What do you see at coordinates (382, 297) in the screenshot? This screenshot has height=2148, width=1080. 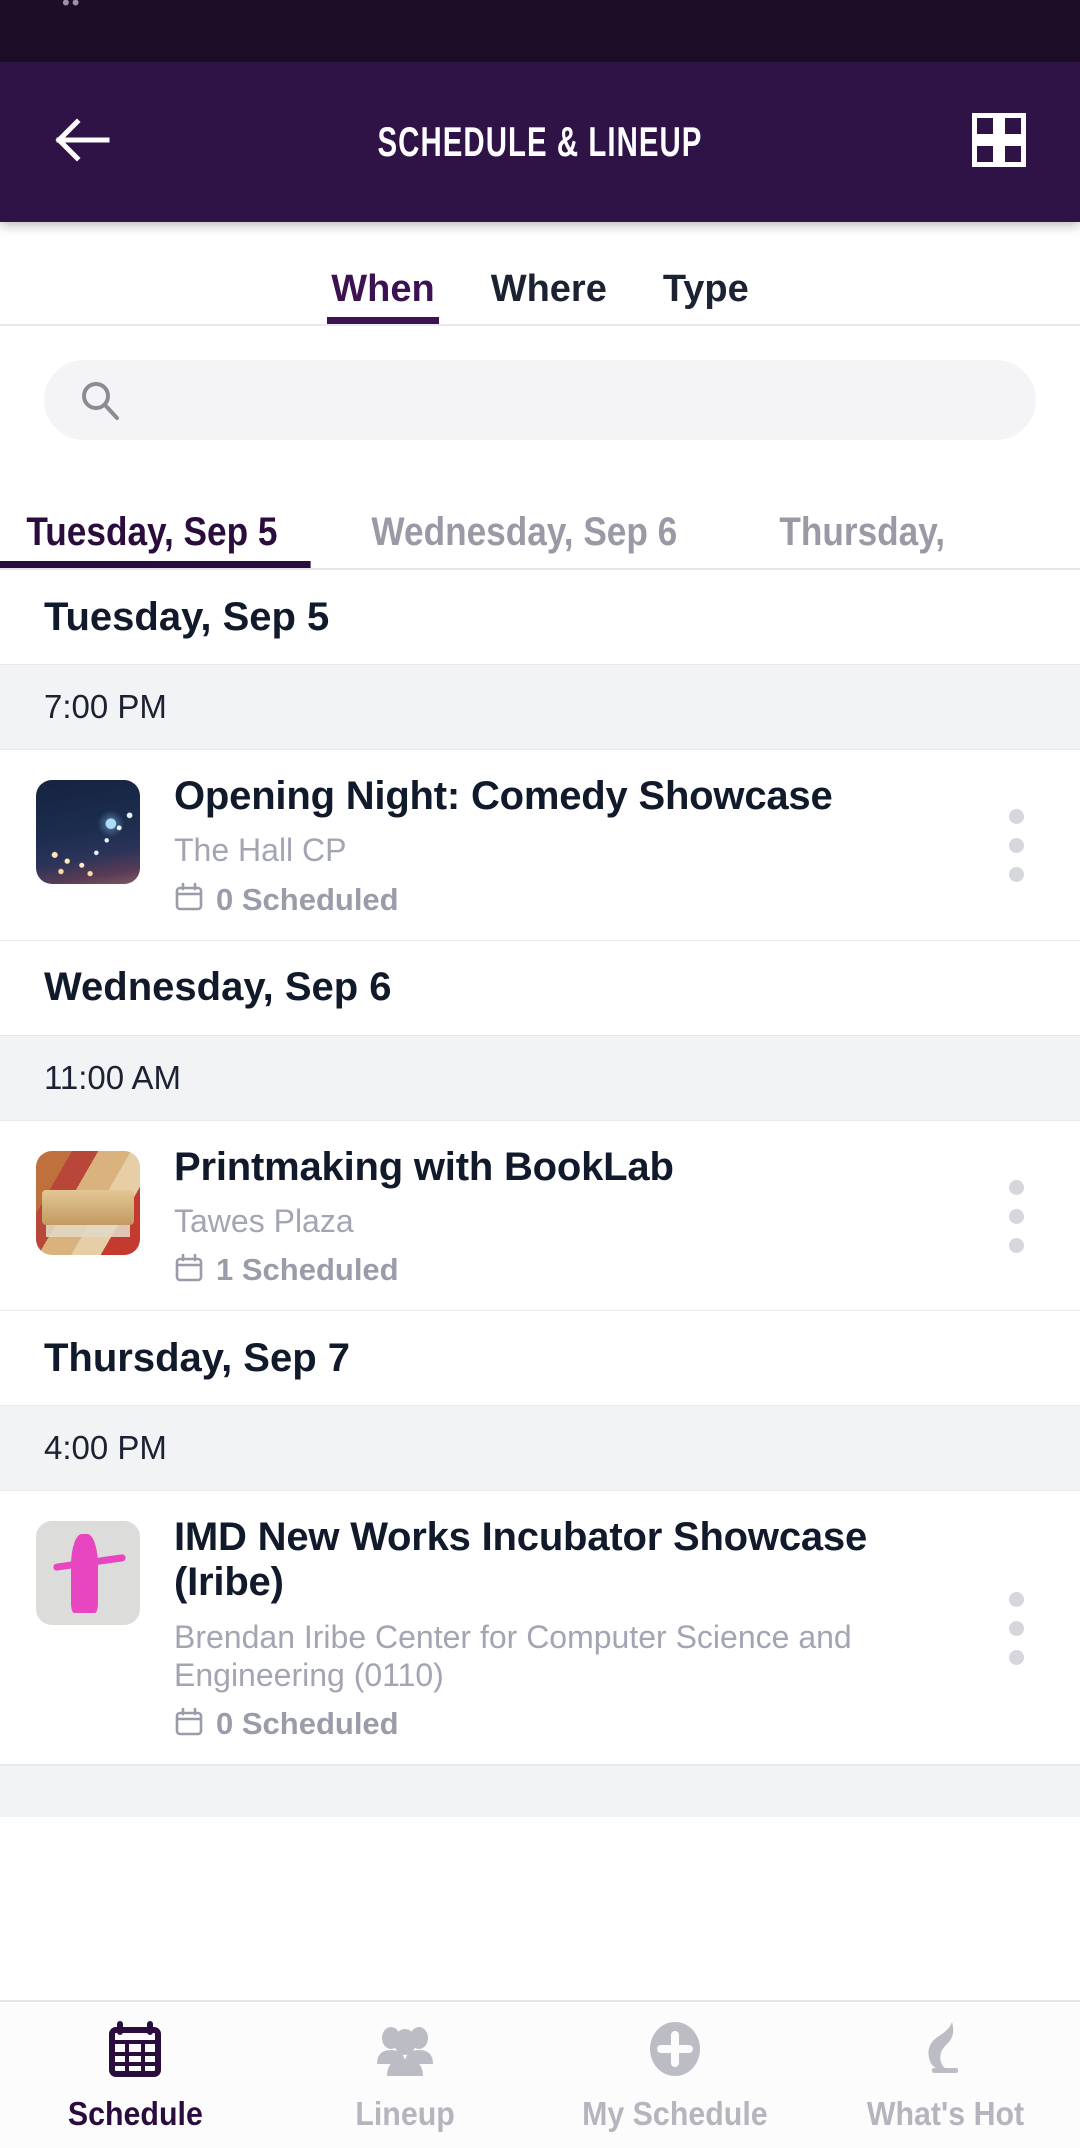 I see `tab-when: When` at bounding box center [382, 297].